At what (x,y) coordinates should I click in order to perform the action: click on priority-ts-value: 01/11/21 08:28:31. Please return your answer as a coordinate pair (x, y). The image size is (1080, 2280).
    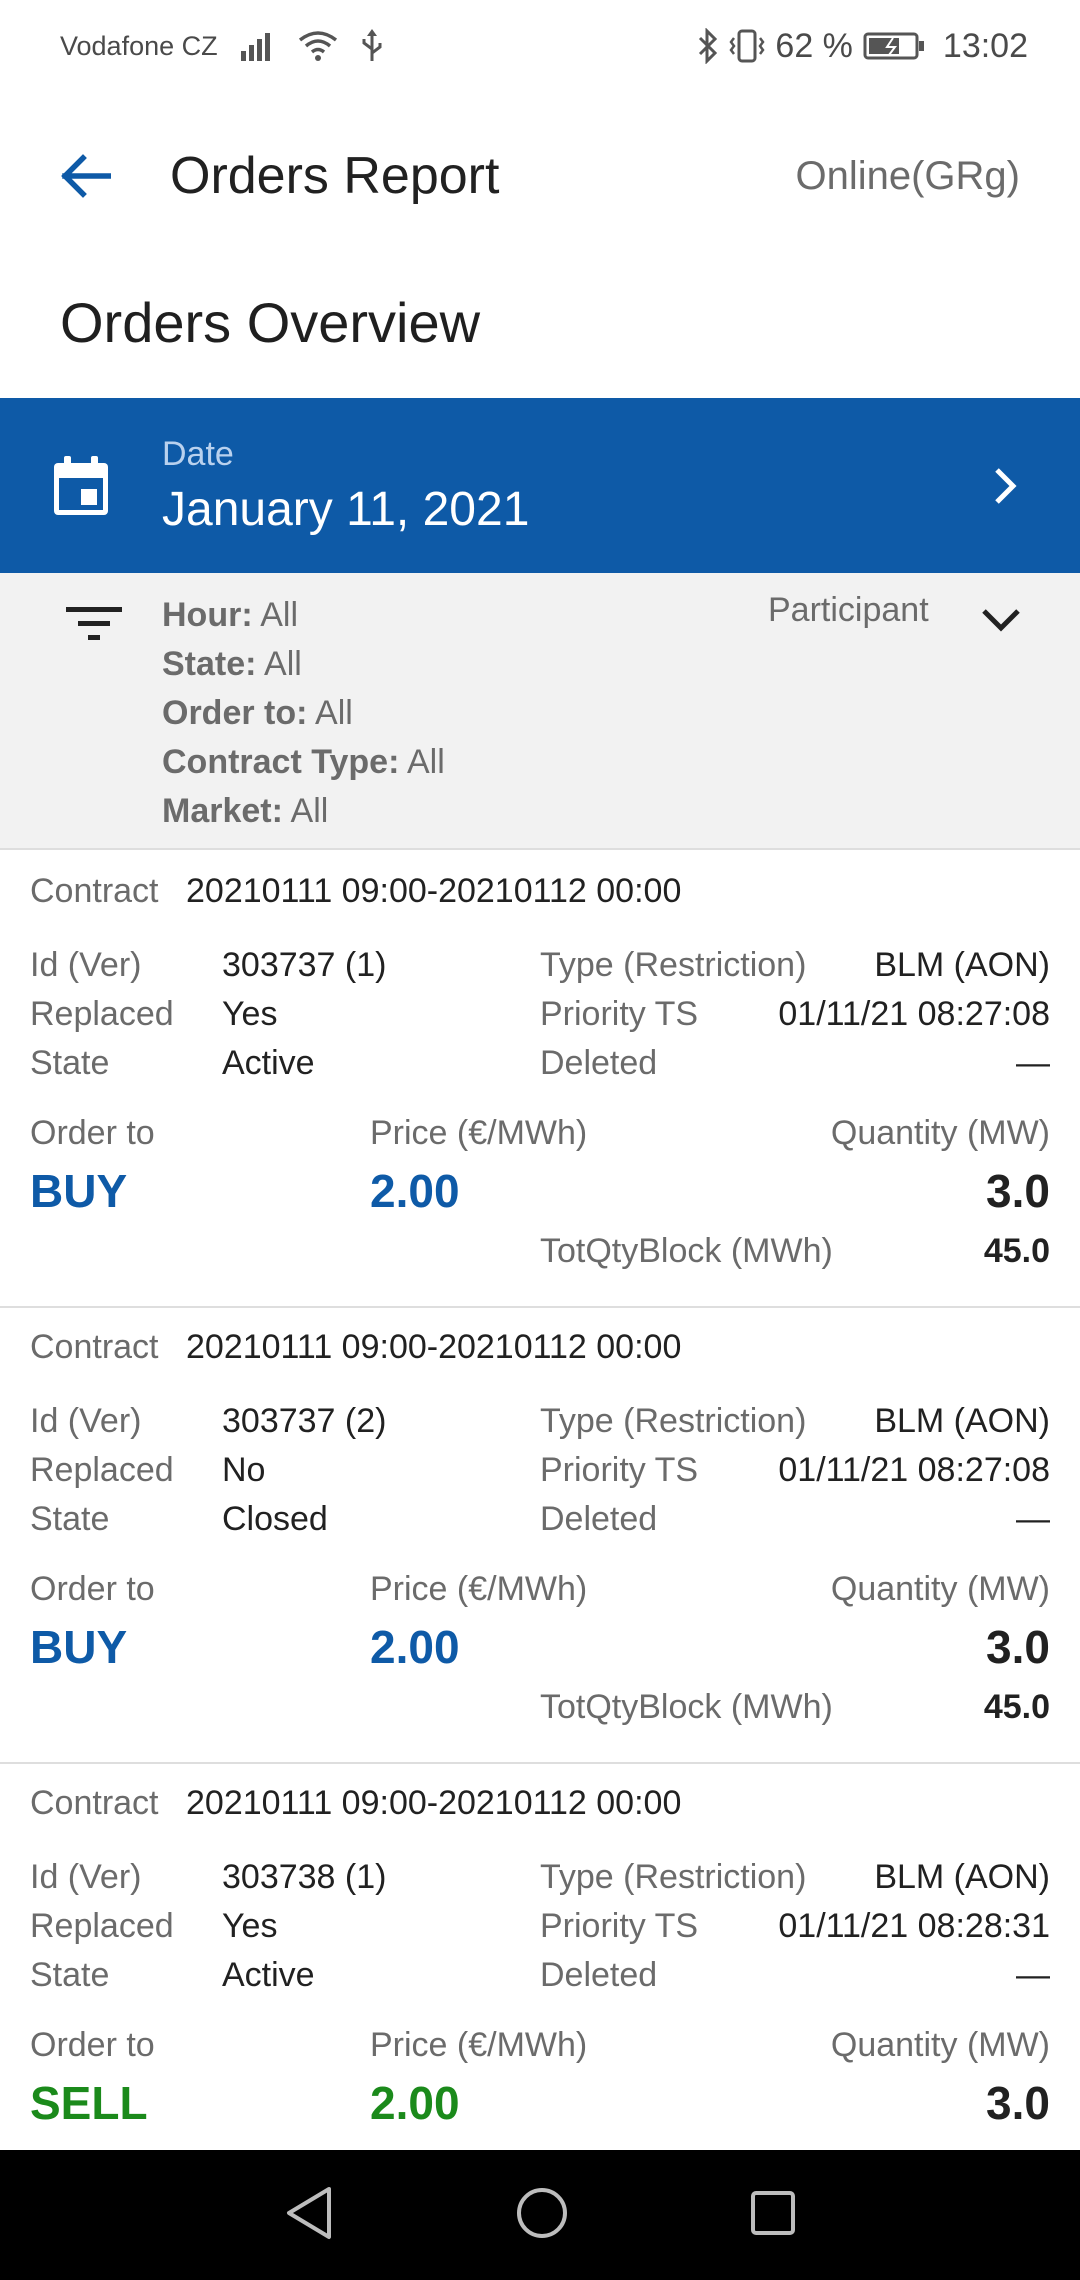
    Looking at the image, I should click on (914, 1926).